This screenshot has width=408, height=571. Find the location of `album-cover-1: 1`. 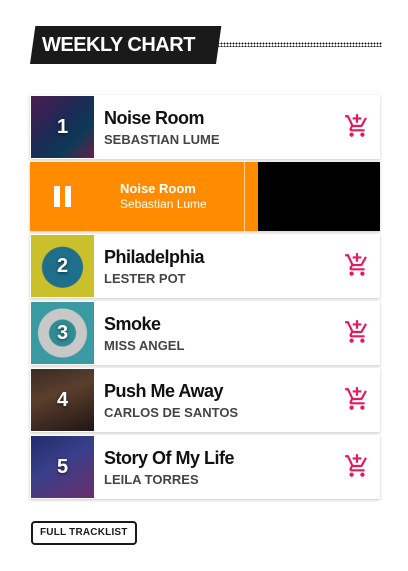

album-cover-1: 1 is located at coordinates (62, 127).